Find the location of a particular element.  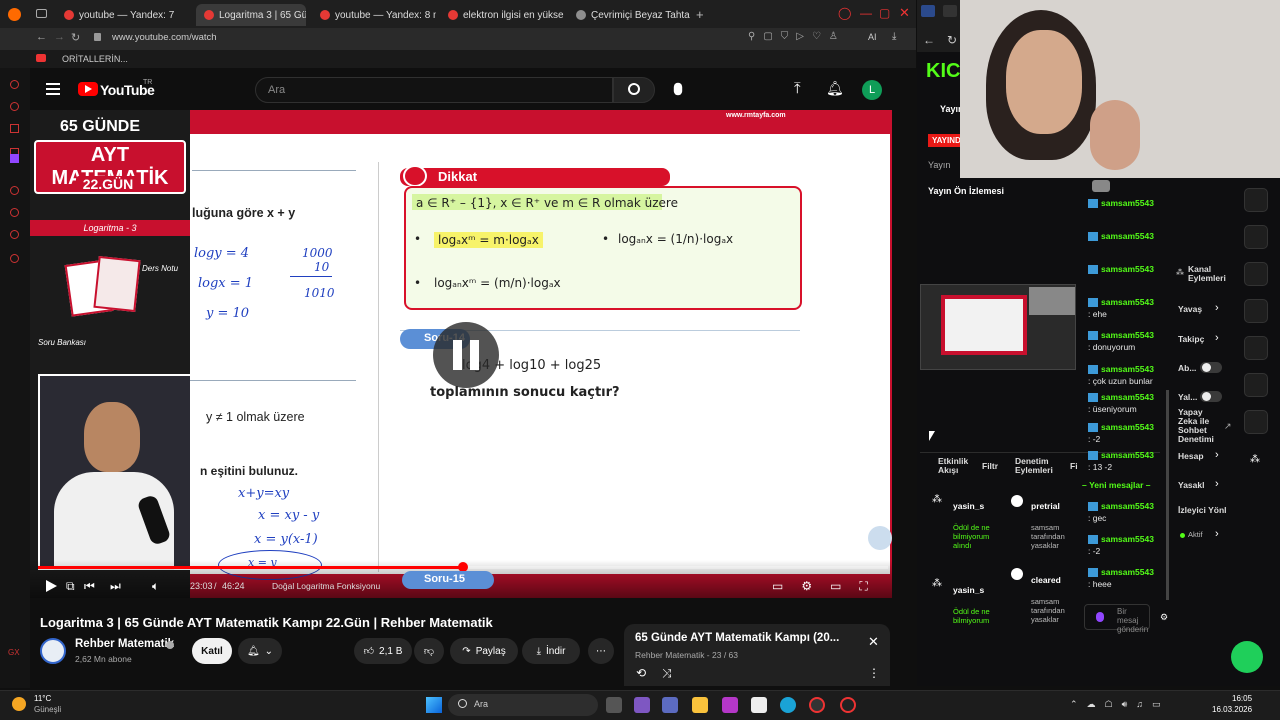

task-view-icon is located at coordinates (614, 705).